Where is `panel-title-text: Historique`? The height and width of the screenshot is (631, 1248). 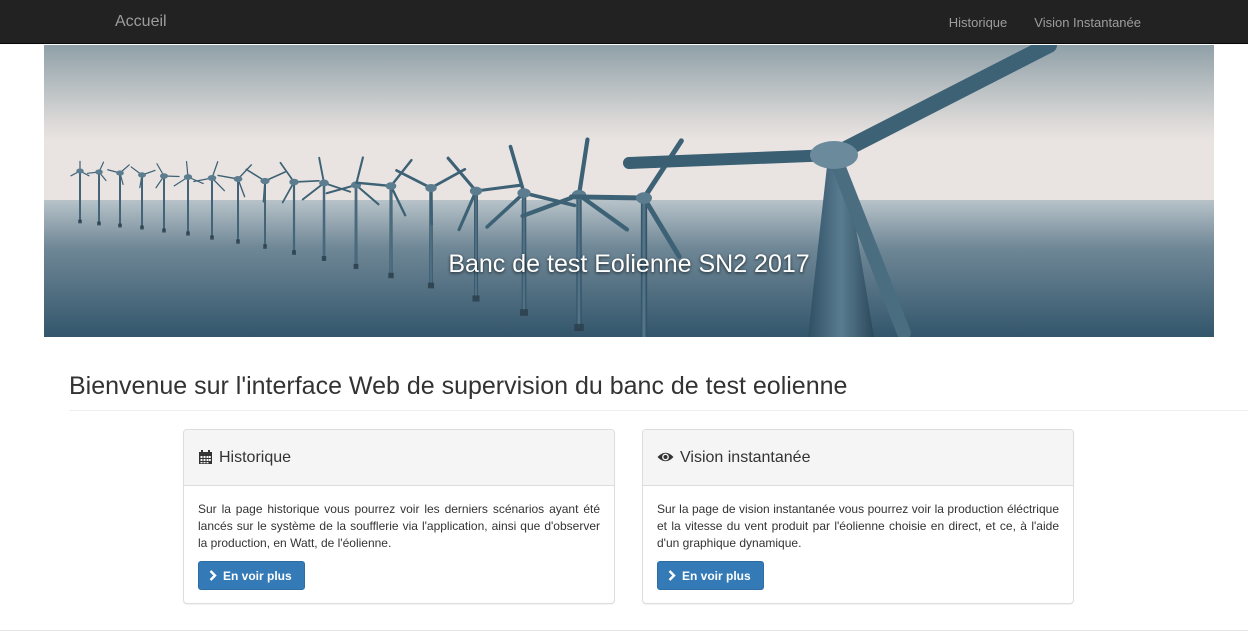 panel-title-text: Historique is located at coordinates (255, 457).